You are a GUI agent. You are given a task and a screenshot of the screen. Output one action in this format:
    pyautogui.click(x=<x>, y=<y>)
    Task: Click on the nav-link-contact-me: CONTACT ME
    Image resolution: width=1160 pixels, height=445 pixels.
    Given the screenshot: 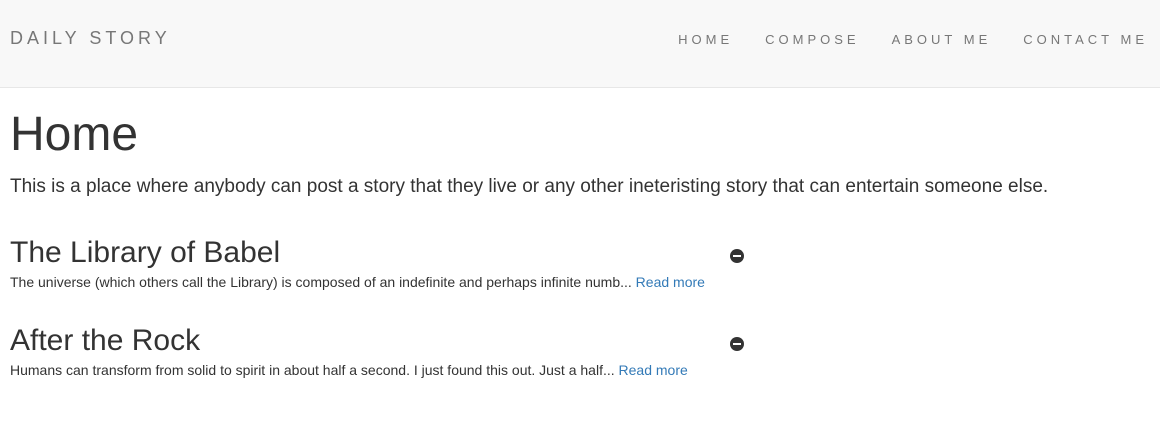 What is the action you would take?
    pyautogui.click(x=1085, y=39)
    